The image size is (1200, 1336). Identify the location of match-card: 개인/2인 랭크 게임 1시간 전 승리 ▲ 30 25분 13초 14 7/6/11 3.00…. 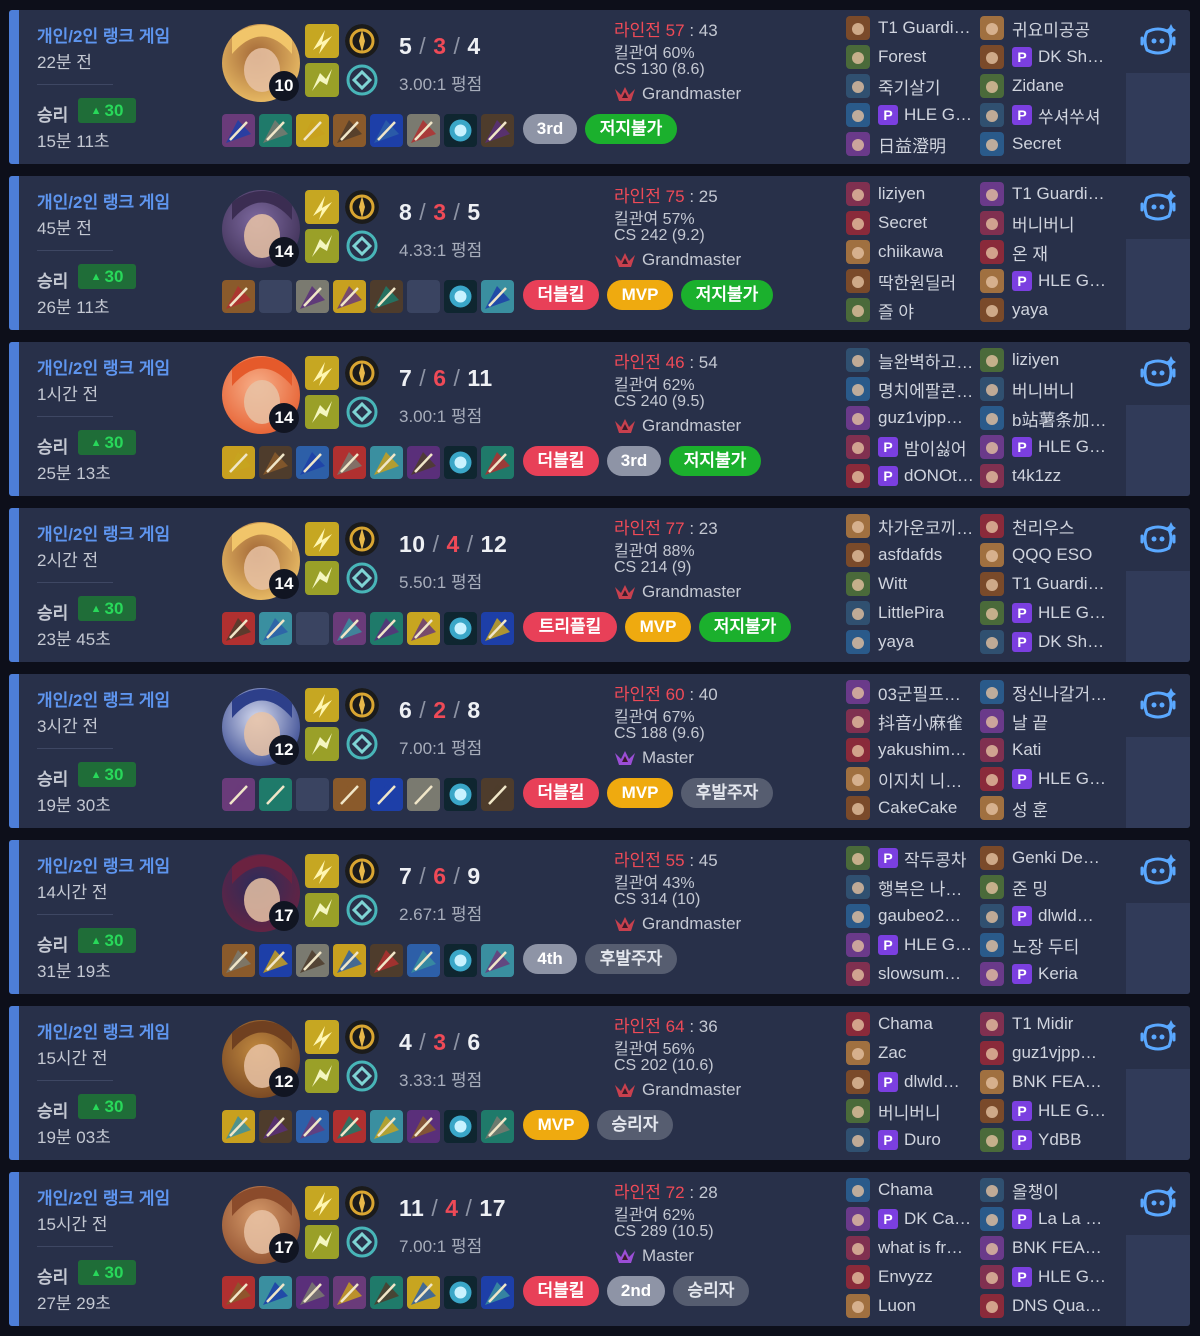
(599, 419).